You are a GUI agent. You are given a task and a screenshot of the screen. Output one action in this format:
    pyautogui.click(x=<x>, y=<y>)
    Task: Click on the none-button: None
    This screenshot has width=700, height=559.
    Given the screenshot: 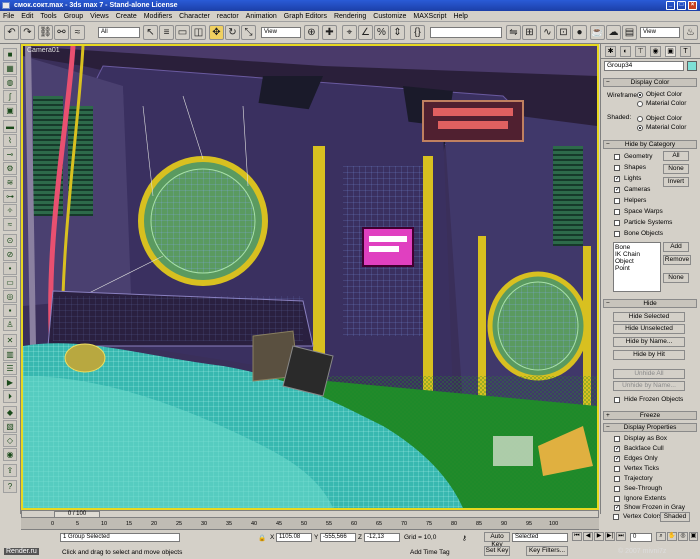 What is the action you would take?
    pyautogui.click(x=676, y=169)
    